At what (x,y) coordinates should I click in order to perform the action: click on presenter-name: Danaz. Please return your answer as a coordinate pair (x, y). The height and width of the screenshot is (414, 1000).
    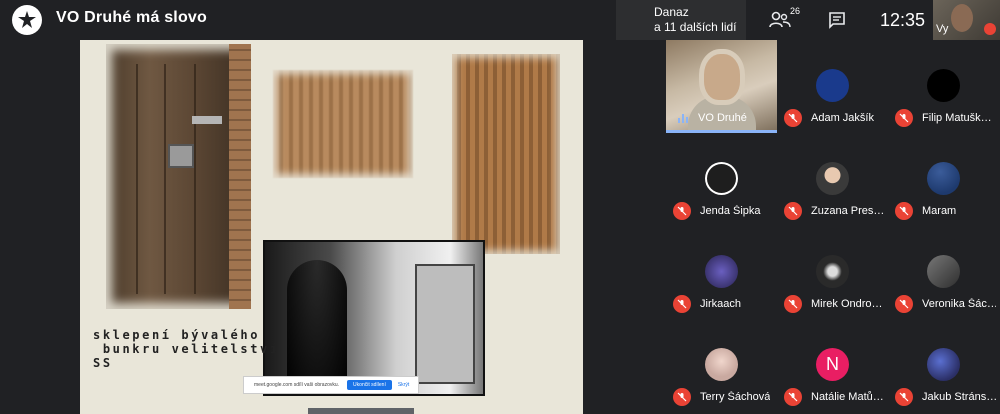
    Looking at the image, I should click on (671, 12).